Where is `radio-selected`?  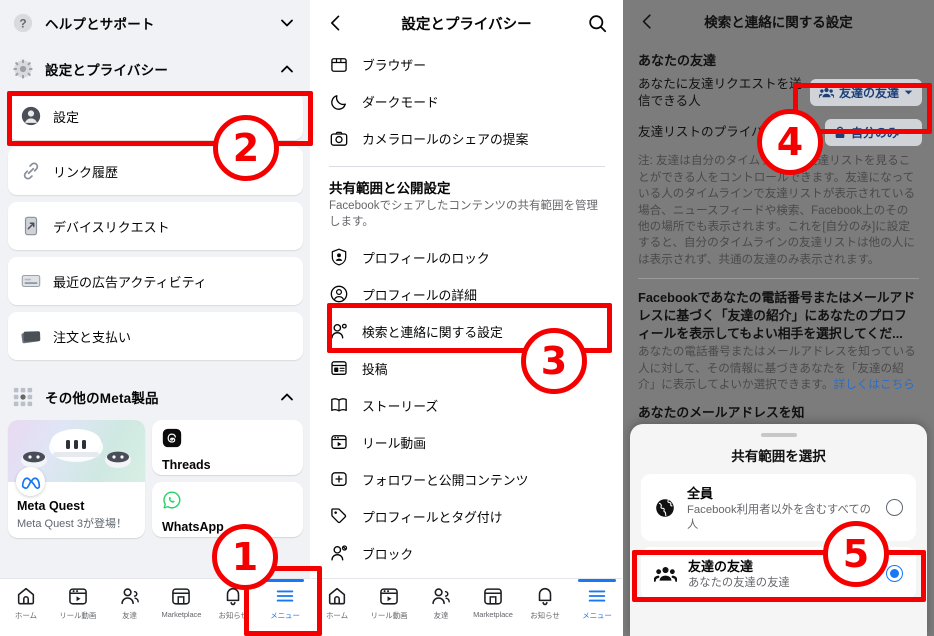 radio-selected is located at coordinates (894, 574).